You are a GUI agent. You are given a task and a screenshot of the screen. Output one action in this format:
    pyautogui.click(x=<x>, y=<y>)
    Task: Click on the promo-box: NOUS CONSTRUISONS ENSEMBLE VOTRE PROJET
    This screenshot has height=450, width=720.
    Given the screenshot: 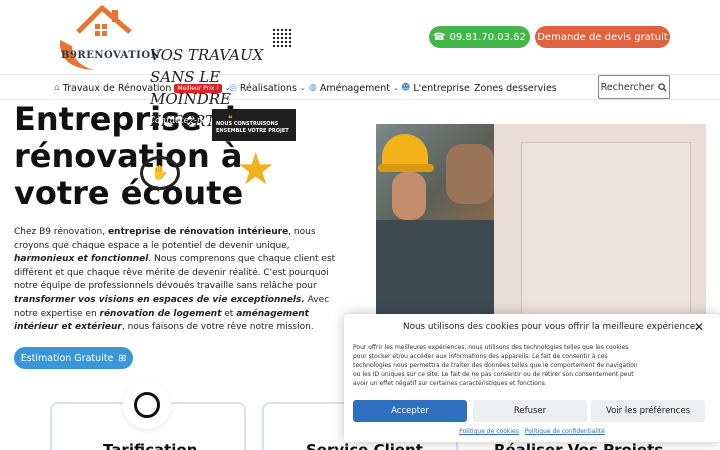 What is the action you would take?
    pyautogui.click(x=254, y=125)
    